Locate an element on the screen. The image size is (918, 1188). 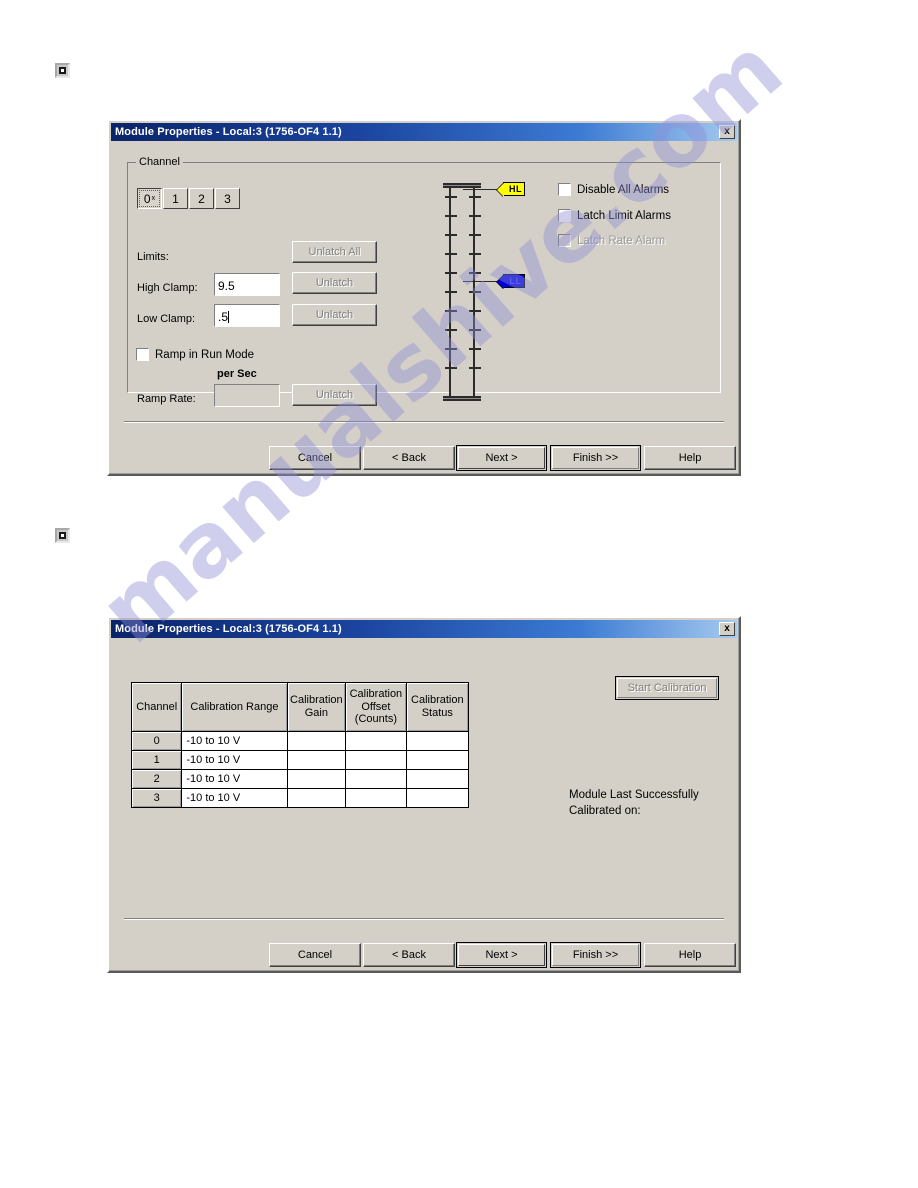
channel-tab-3: 3 is located at coordinates (227, 198).